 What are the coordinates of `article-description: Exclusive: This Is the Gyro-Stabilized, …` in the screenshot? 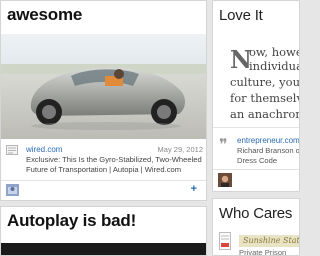 It's located at (114, 165).